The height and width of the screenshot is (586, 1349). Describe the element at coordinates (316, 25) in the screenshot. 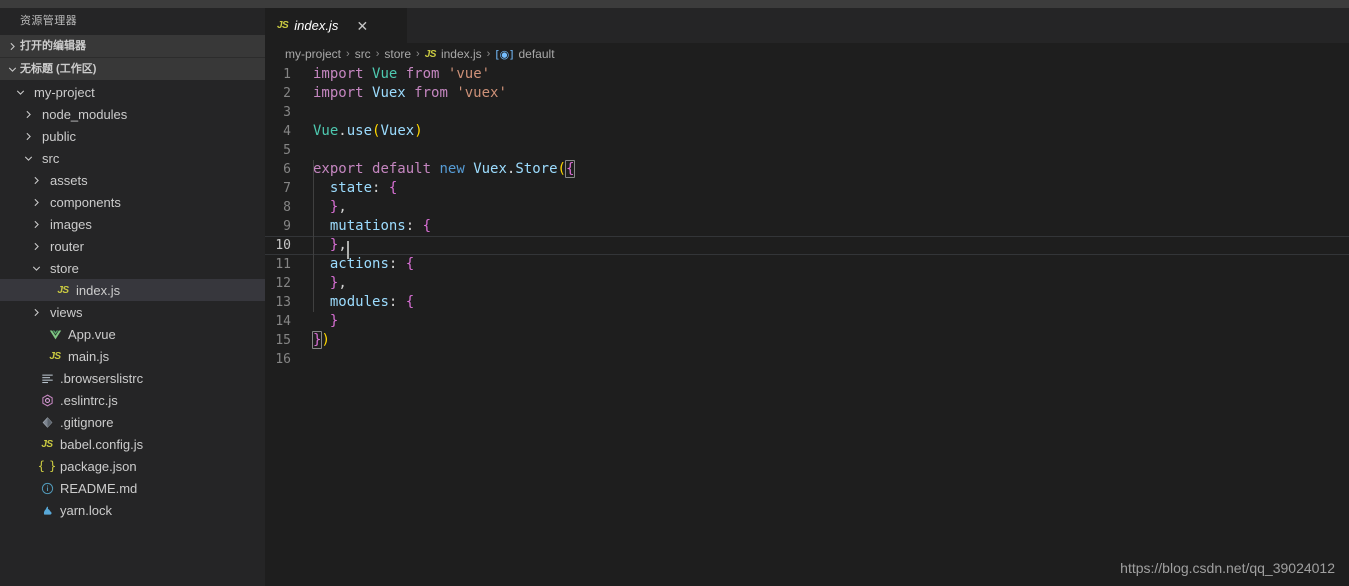

I see `tab-label: index.js` at that location.